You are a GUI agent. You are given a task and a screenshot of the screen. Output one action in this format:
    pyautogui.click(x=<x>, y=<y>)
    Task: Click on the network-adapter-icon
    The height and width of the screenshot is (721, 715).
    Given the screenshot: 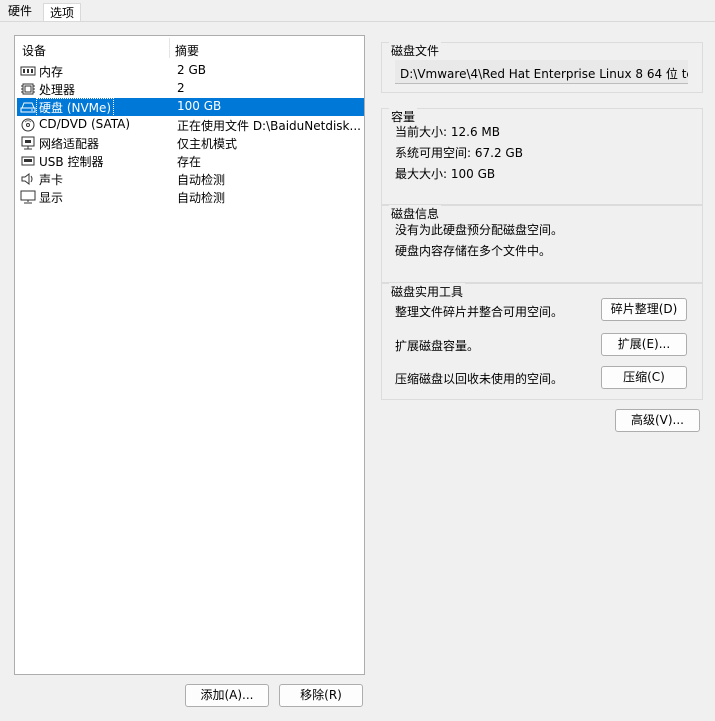 What is the action you would take?
    pyautogui.click(x=28, y=143)
    